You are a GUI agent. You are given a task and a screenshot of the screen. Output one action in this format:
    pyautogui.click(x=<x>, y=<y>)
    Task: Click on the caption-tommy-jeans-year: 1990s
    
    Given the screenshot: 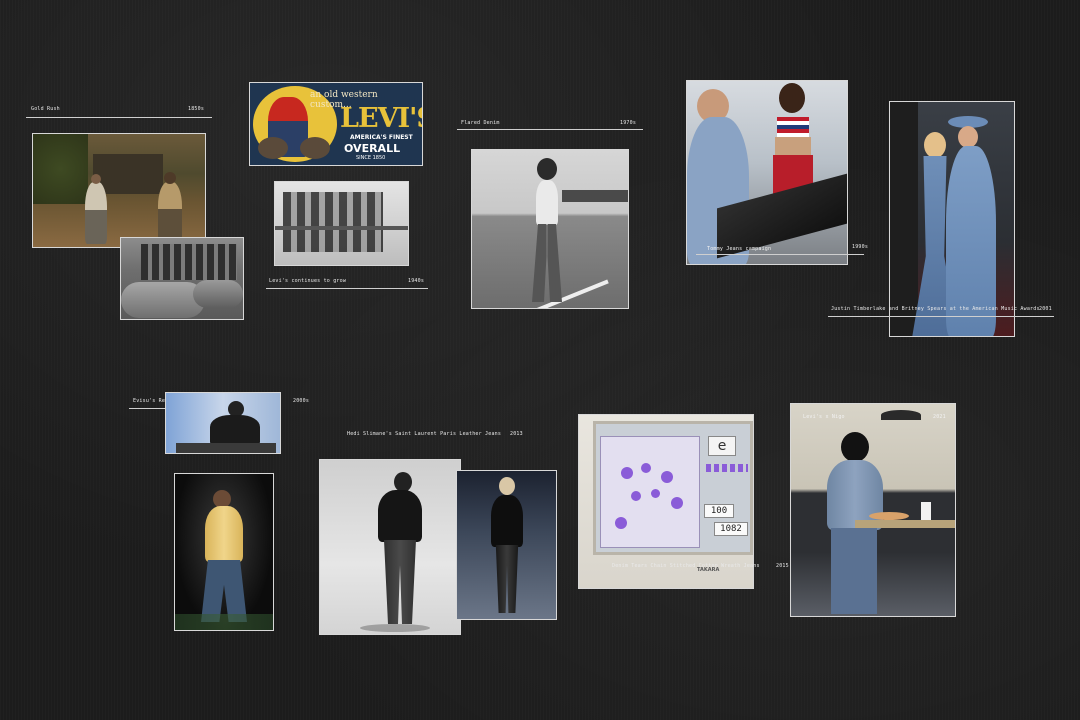 What is the action you would take?
    pyautogui.click(x=860, y=247)
    